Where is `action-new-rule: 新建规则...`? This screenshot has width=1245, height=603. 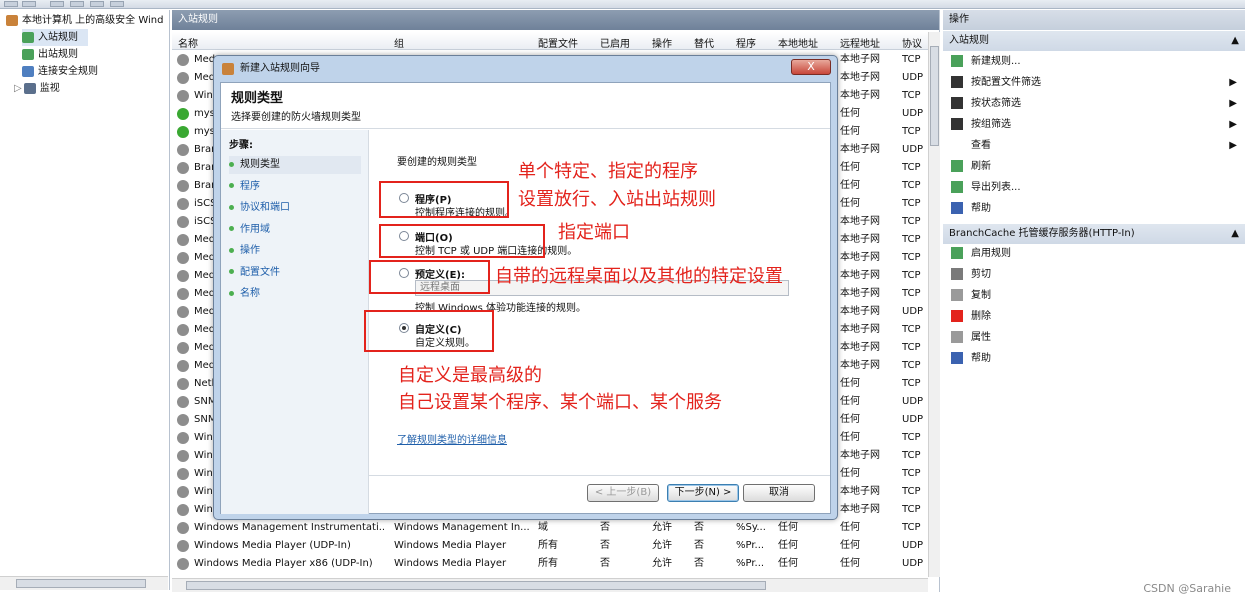
action-new-rule: 新建规则... is located at coordinates (1096, 62).